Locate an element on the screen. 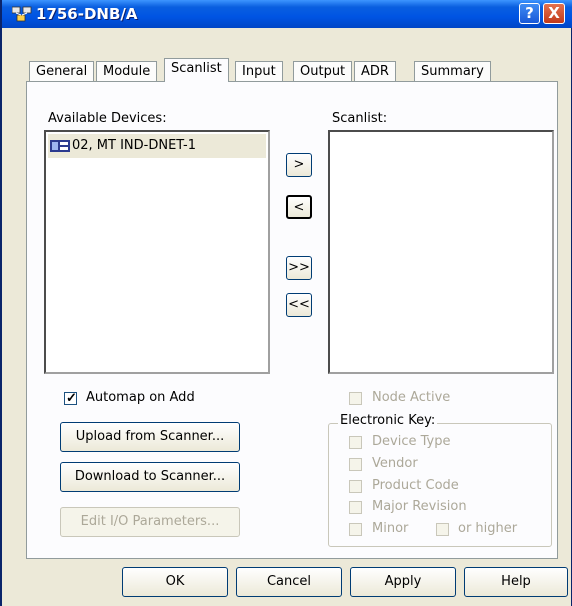  major-revision-checkbox is located at coordinates (355, 507).